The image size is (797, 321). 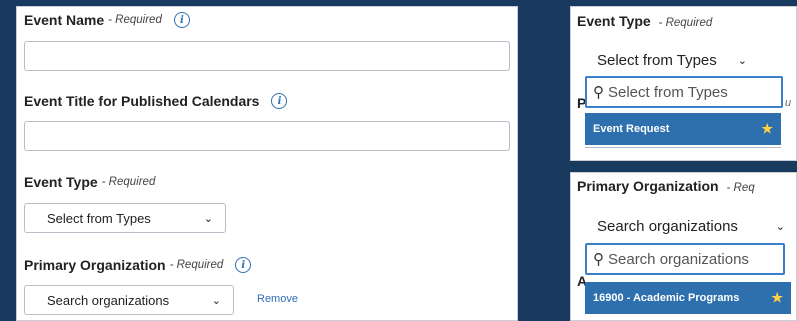 I want to click on primary-org-label-text: Primary Organization, so click(x=95, y=265).